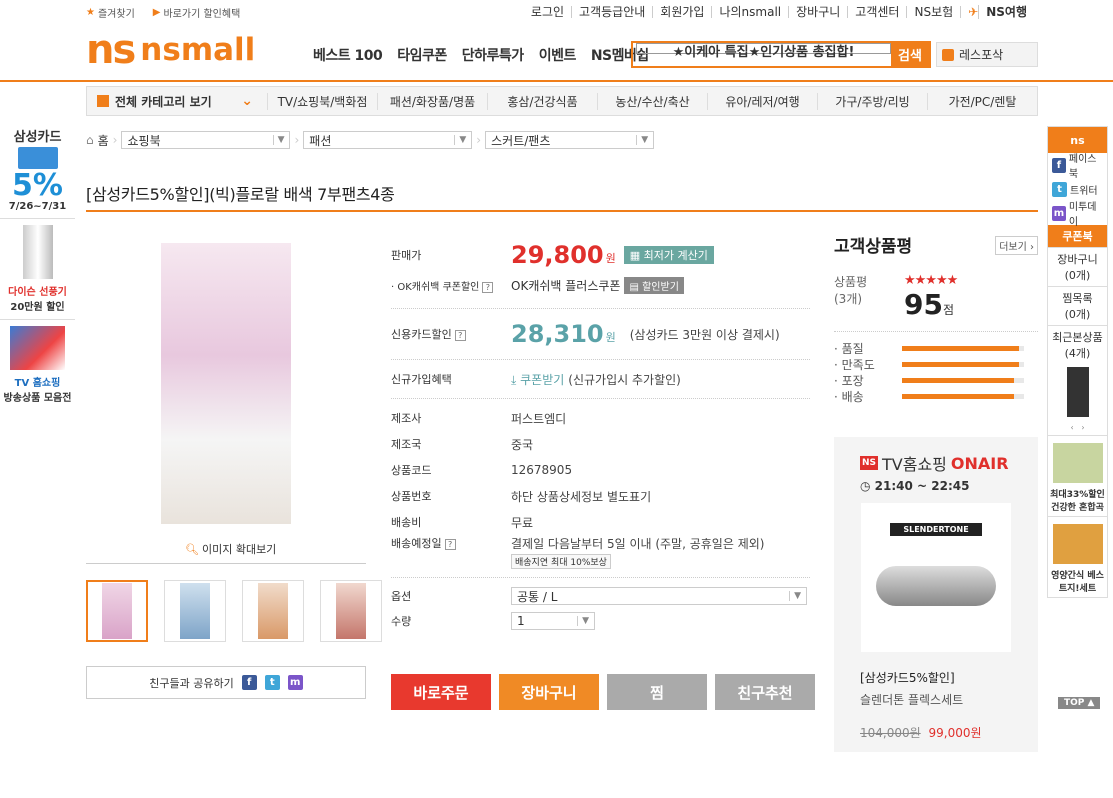 This screenshot has height=798, width=1113. Describe the element at coordinates (230, 549) in the screenshot. I see `zoom-button: 🔍︎ 이미지 확대보기` at that location.